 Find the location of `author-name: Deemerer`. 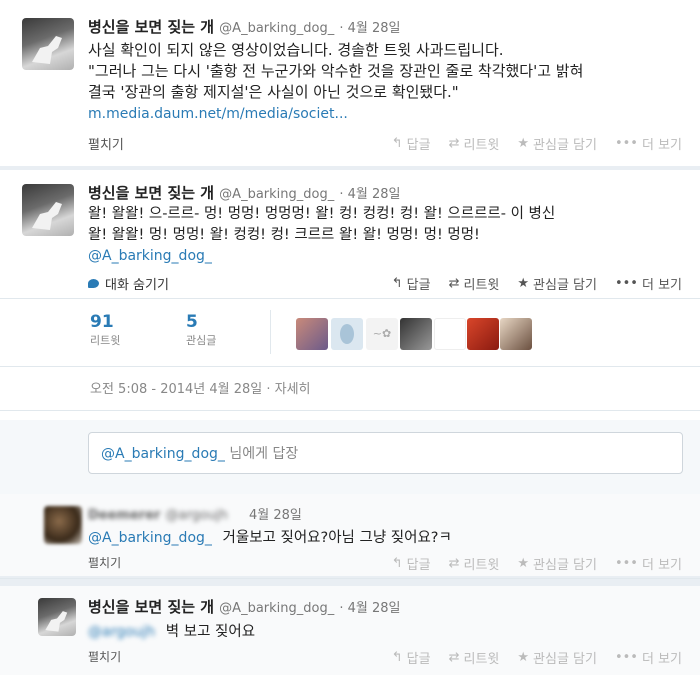

author-name: Deemerer is located at coordinates (124, 515).